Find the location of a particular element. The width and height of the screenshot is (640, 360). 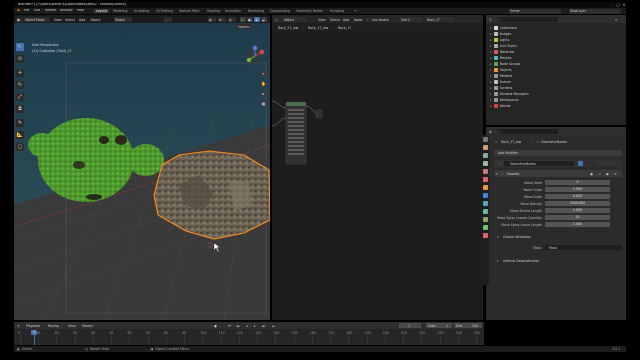

tab-layout: Layout is located at coordinates (101, 11).